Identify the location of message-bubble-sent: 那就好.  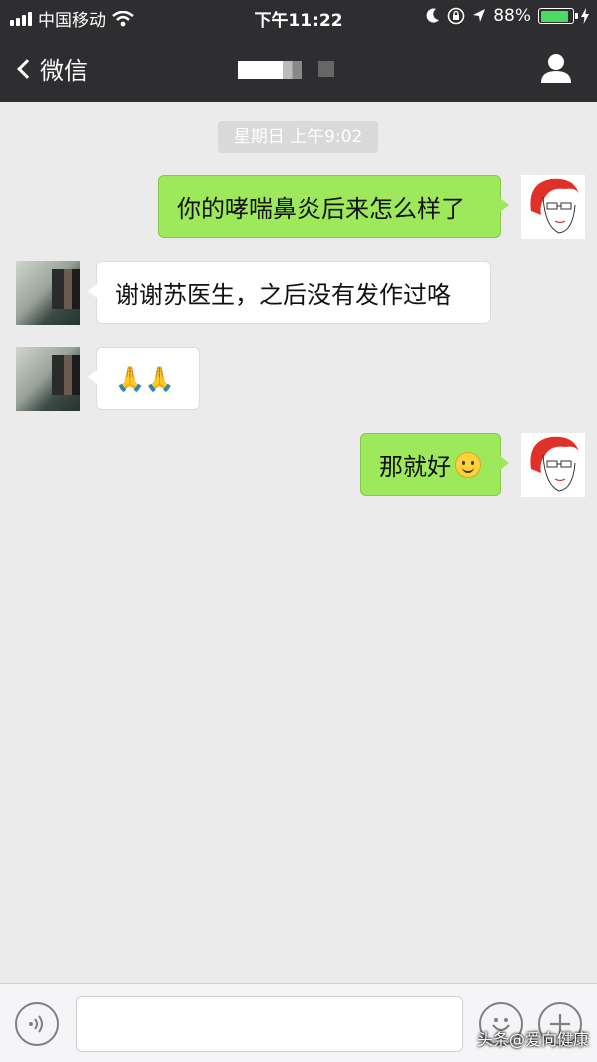
(434, 464).